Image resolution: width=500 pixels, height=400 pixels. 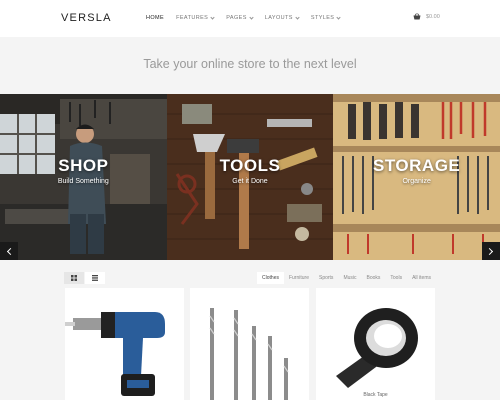 What do you see at coordinates (326, 278) in the screenshot?
I see `filter-sports: Sports` at bounding box center [326, 278].